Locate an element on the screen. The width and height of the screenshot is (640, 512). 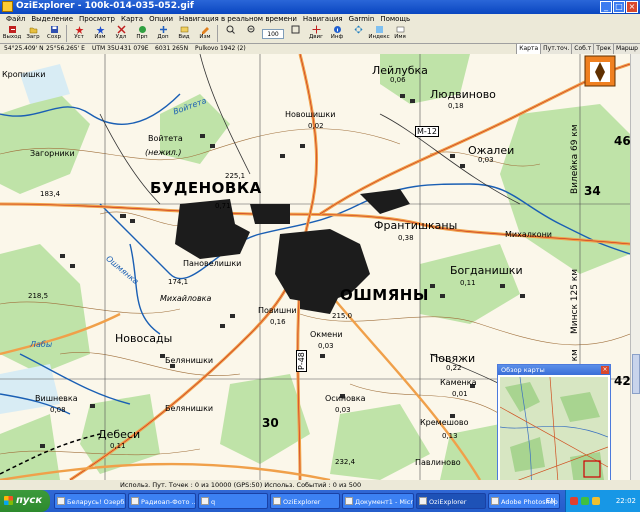
zoom-out-button is located at coordinates (251, 33).